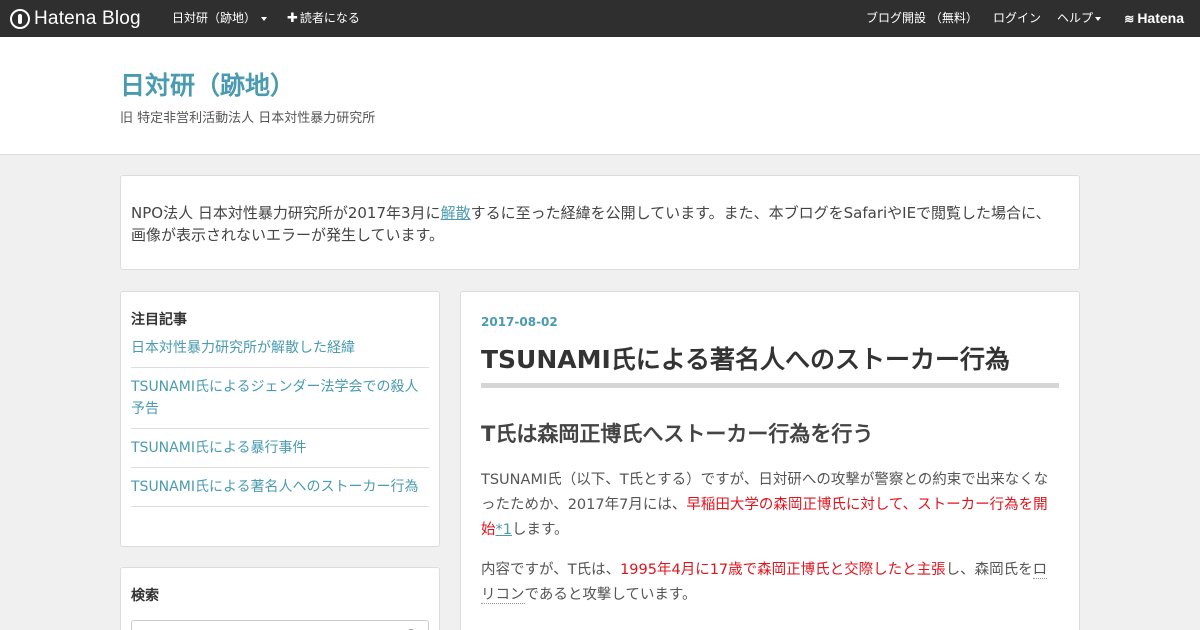  What do you see at coordinates (540, 530) in the screenshot?
I see `p1-text-end: します。` at bounding box center [540, 530].